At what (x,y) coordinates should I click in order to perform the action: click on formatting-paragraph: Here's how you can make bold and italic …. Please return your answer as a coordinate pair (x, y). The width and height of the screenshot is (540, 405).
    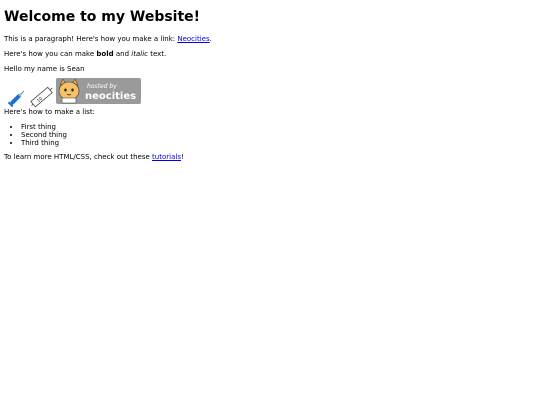
    Looking at the image, I should click on (270, 54).